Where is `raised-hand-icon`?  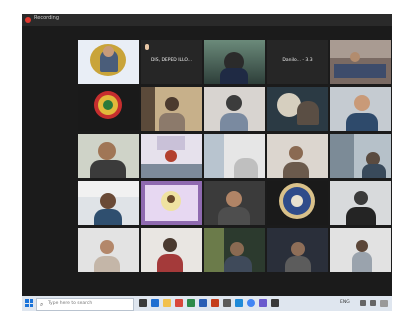
raised-hand-icon is located at coordinates (147, 47).